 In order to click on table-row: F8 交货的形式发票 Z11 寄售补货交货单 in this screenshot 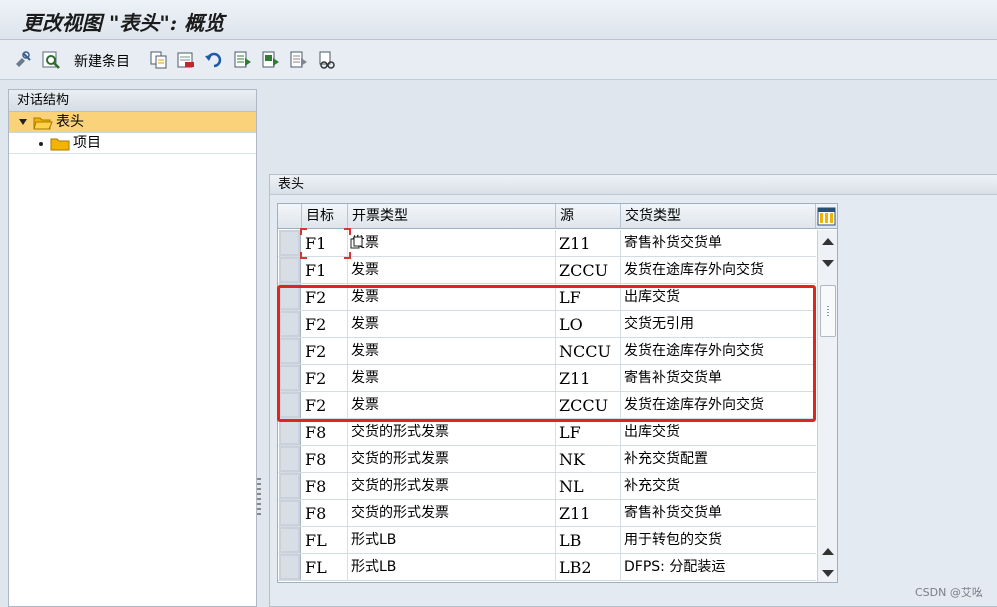, I will do `click(547, 513)`.